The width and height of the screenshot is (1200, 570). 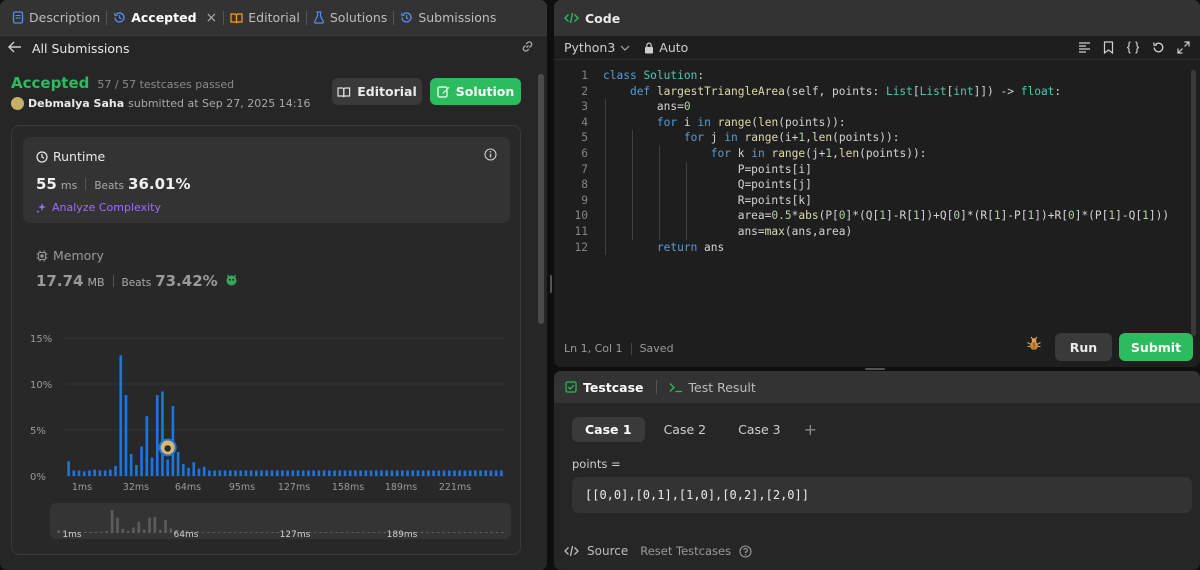 What do you see at coordinates (1183, 47) in the screenshot?
I see `expand-icon` at bounding box center [1183, 47].